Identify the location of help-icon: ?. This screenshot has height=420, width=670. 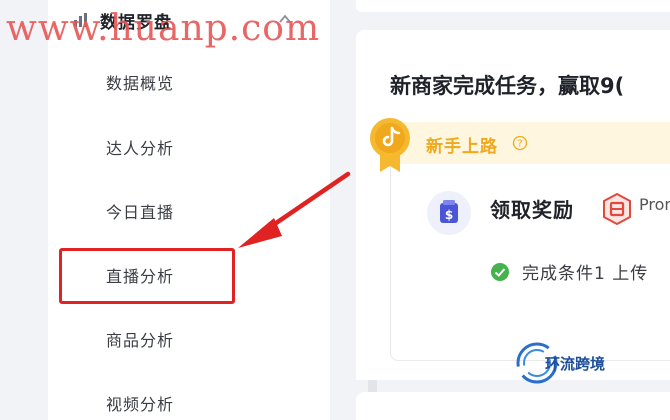
(520, 143).